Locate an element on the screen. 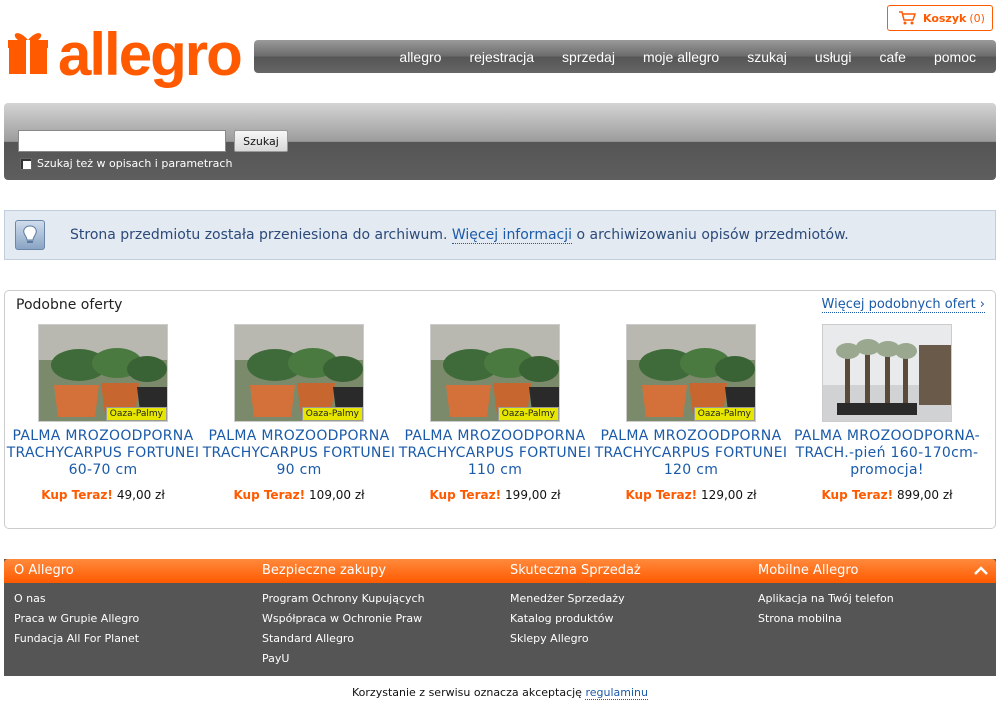  cart-button: Koszyk (0) is located at coordinates (940, 18).